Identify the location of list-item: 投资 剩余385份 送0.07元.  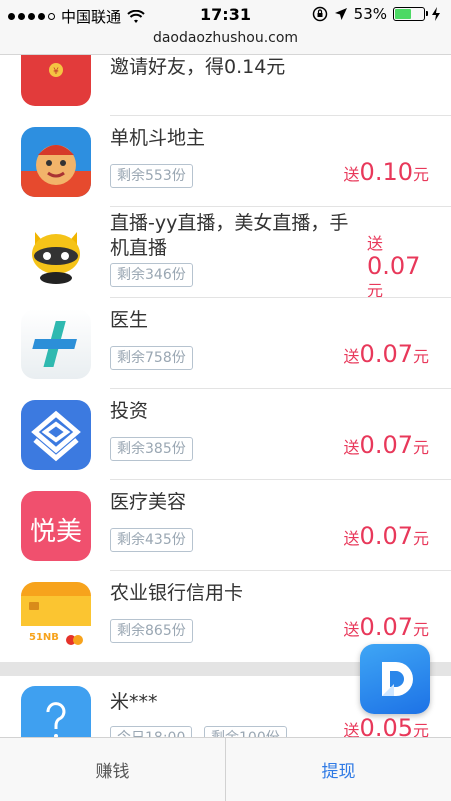
(225, 434).